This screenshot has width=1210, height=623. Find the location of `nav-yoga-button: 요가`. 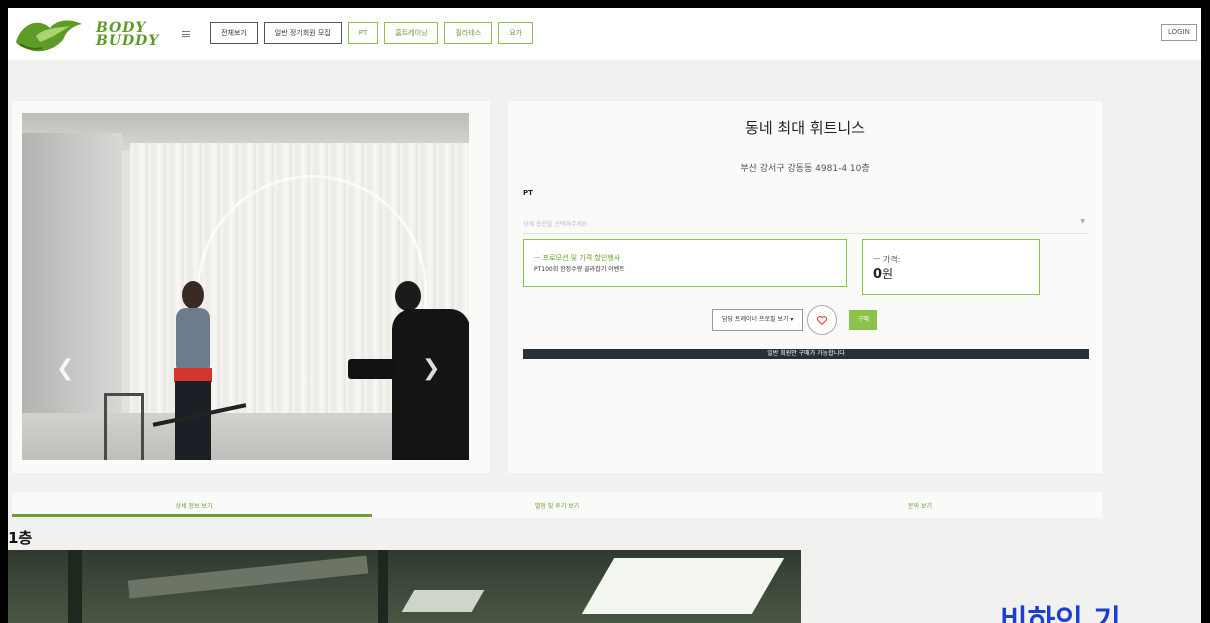

nav-yoga-button: 요가 is located at coordinates (516, 33).